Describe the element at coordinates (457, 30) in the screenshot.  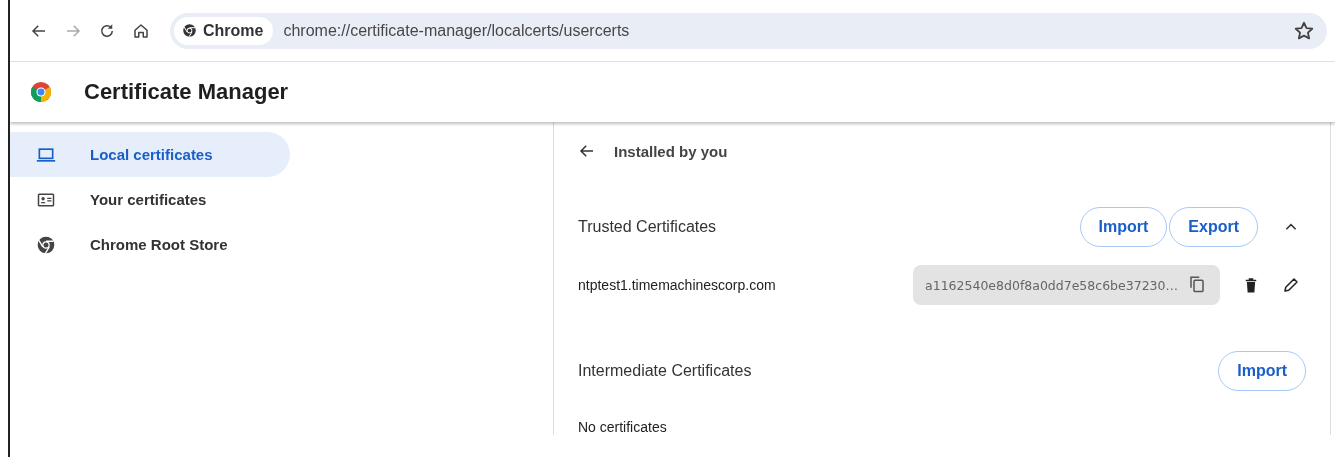
I see `url-text: chrome://certificate-manager/localcerts/usercerts` at that location.